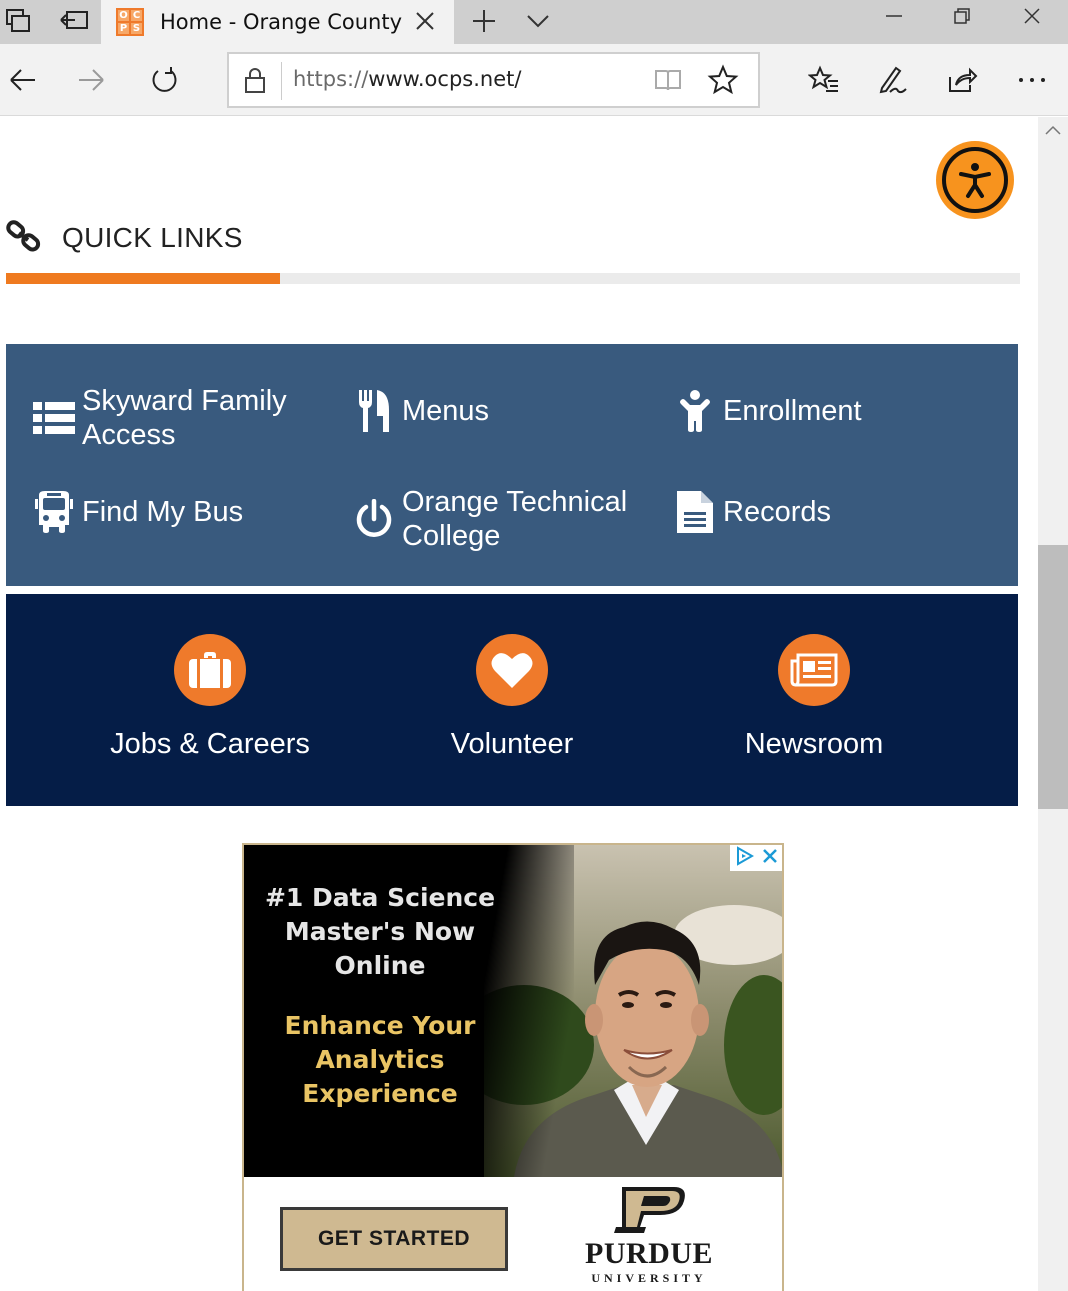 The image size is (1068, 1291). Describe the element at coordinates (184, 418) in the screenshot. I see `quick-link-label: Skyward Family Access` at that location.